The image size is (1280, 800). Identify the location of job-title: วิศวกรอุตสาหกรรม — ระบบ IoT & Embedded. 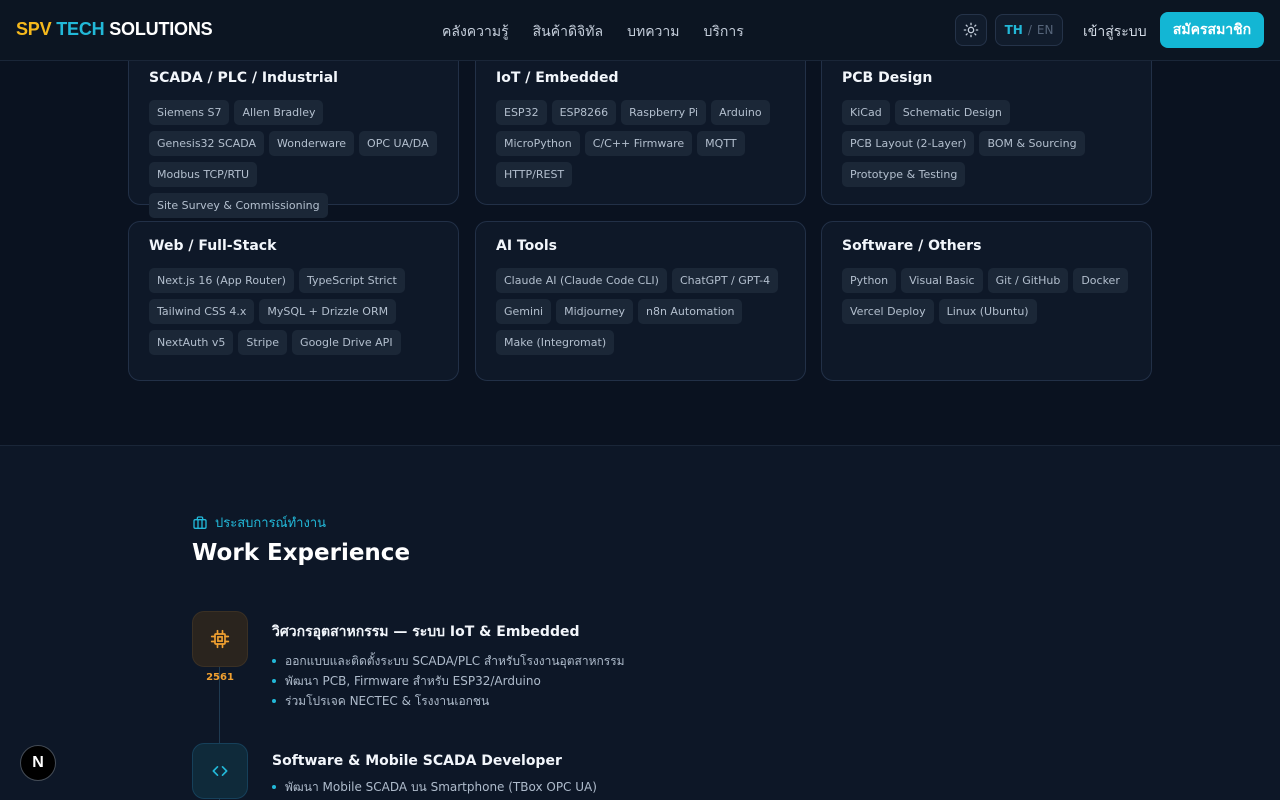
(426, 632).